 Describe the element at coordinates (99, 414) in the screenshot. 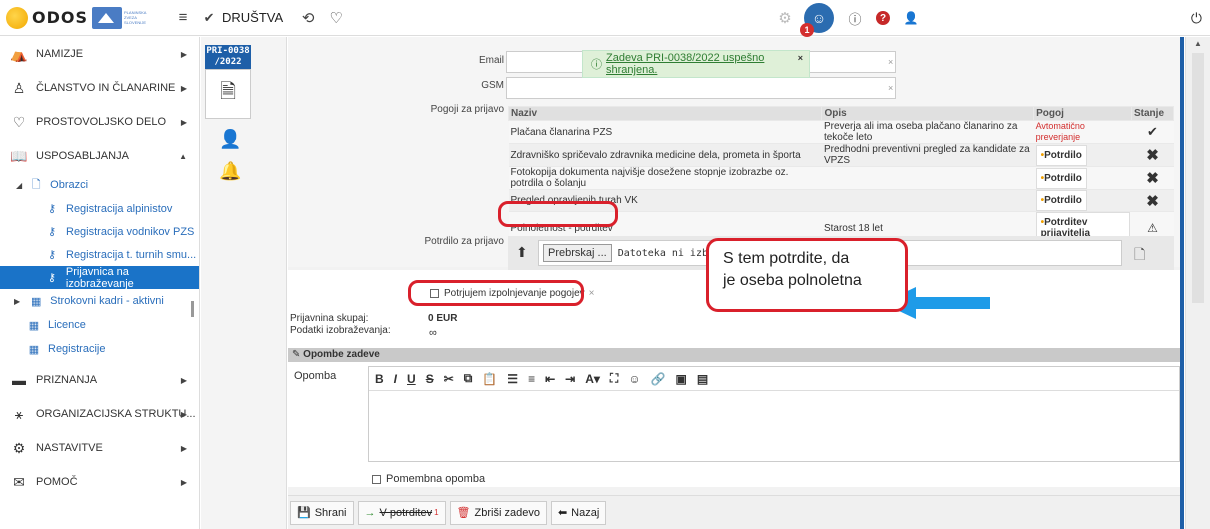

I see `sidebar-item-organizacijska: ⚹ ORGANIZACIJSKA STRUKTU... ▶` at that location.